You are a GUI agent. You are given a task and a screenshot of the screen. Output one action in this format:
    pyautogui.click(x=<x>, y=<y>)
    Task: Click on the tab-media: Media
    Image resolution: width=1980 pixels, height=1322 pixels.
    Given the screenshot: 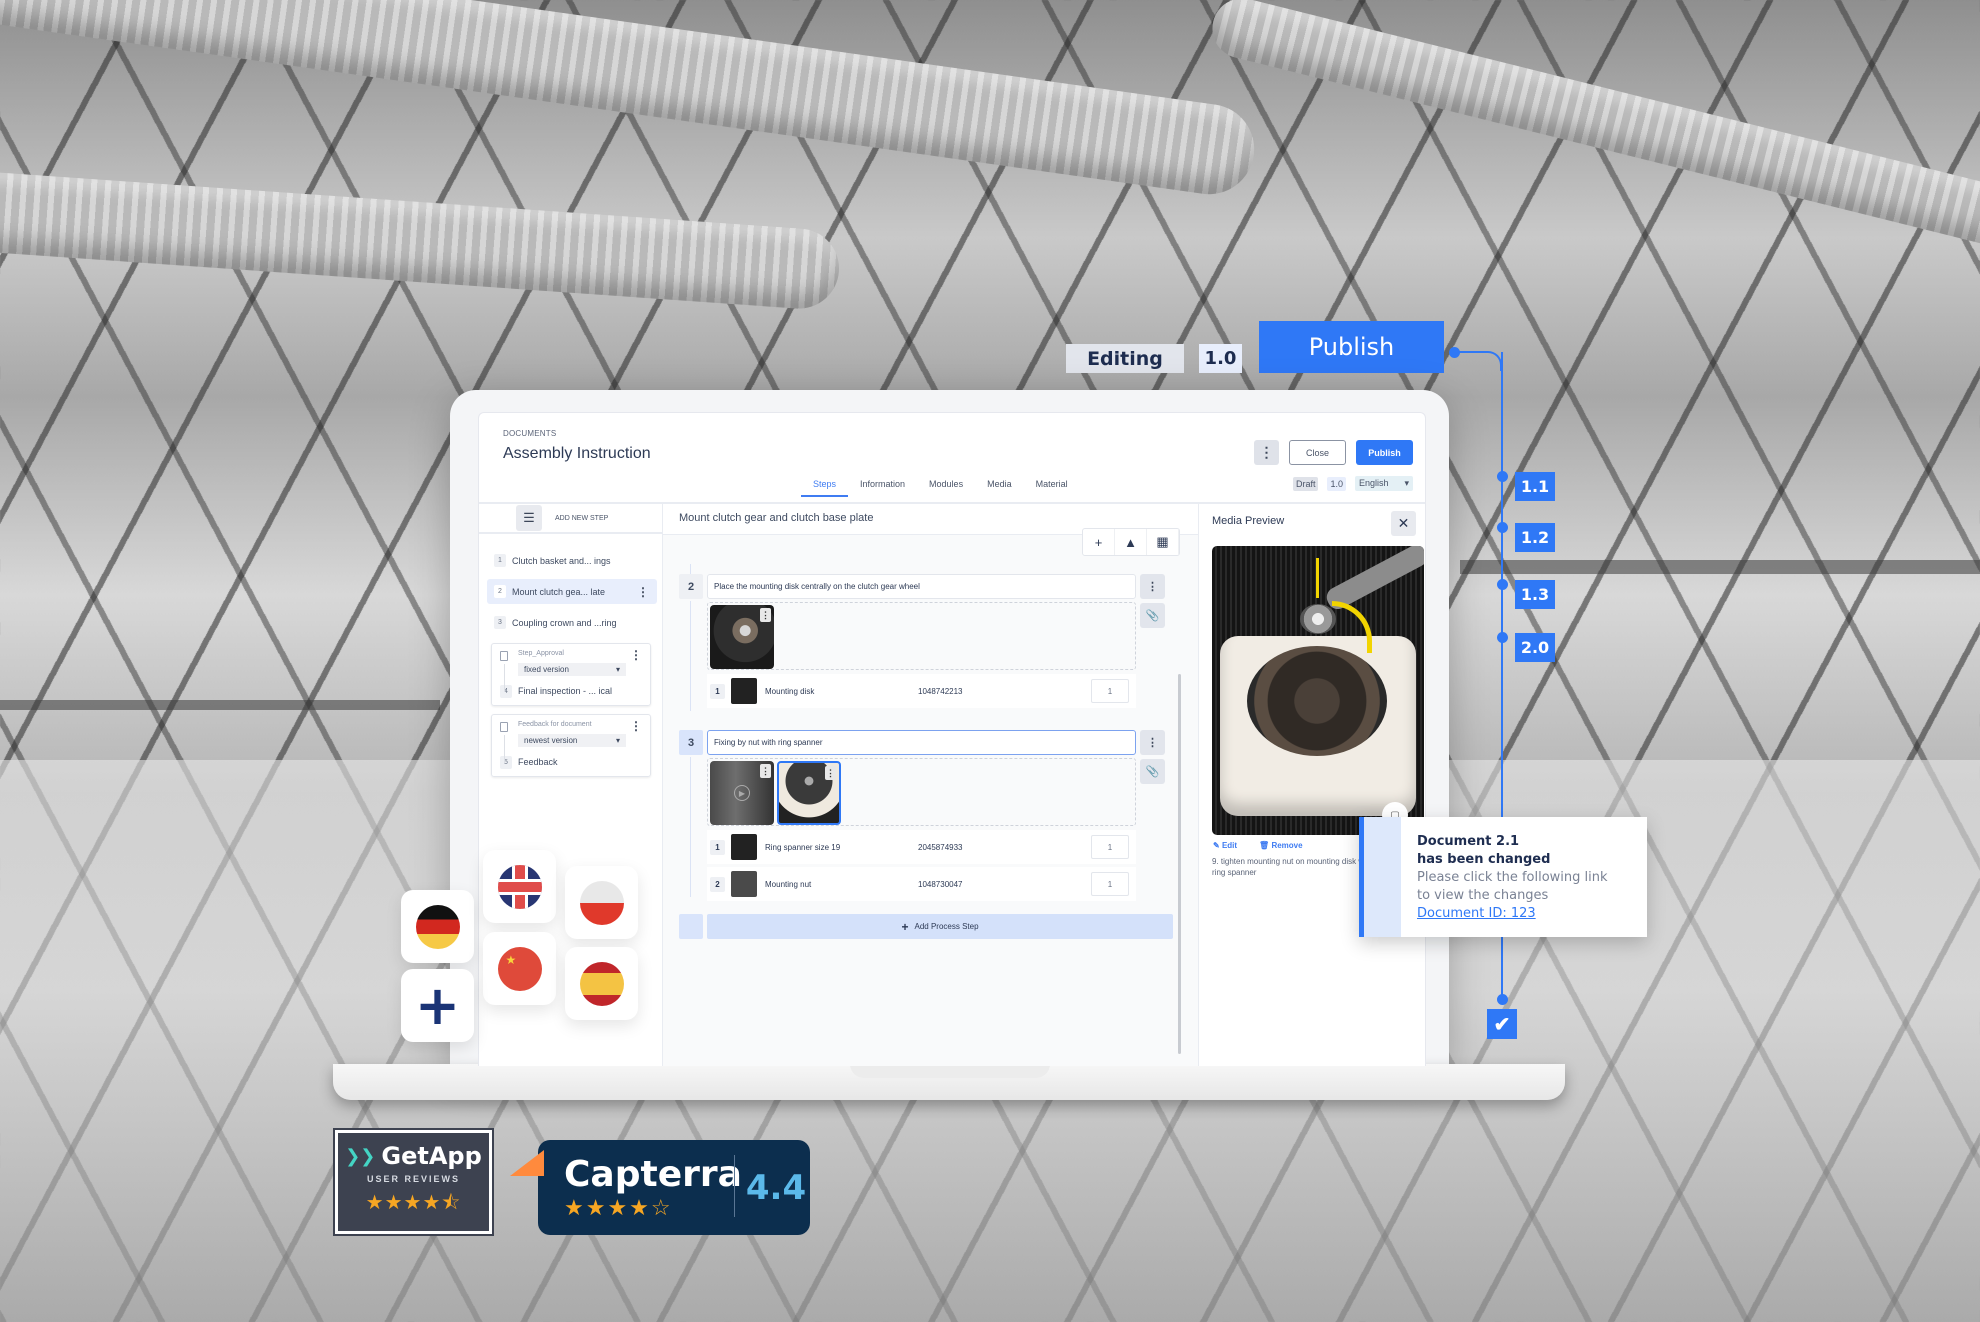 What is the action you would take?
    pyautogui.click(x=999, y=486)
    